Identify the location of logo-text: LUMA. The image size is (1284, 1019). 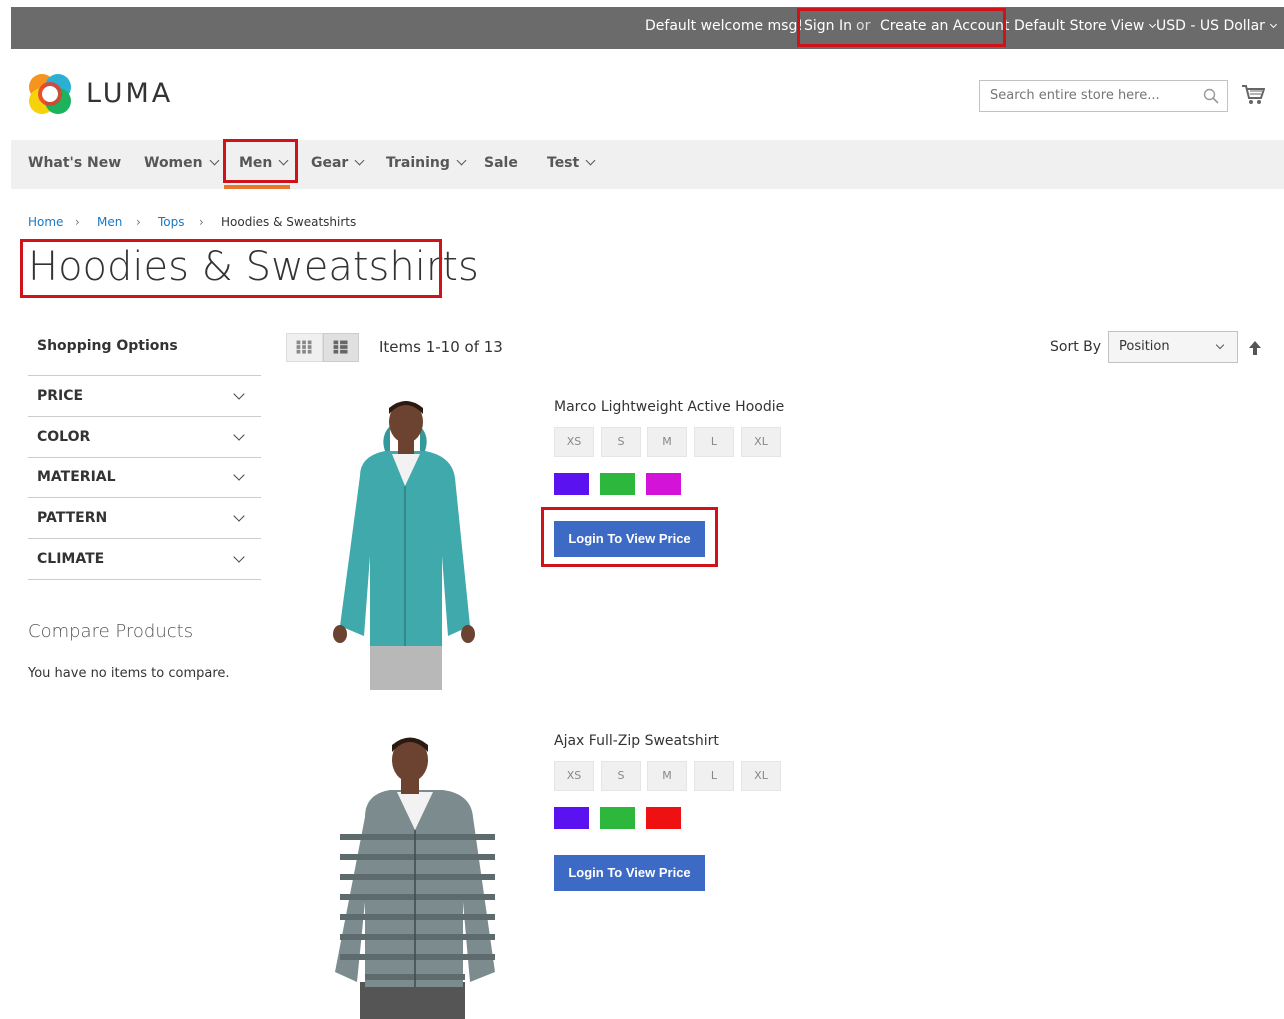
(129, 93).